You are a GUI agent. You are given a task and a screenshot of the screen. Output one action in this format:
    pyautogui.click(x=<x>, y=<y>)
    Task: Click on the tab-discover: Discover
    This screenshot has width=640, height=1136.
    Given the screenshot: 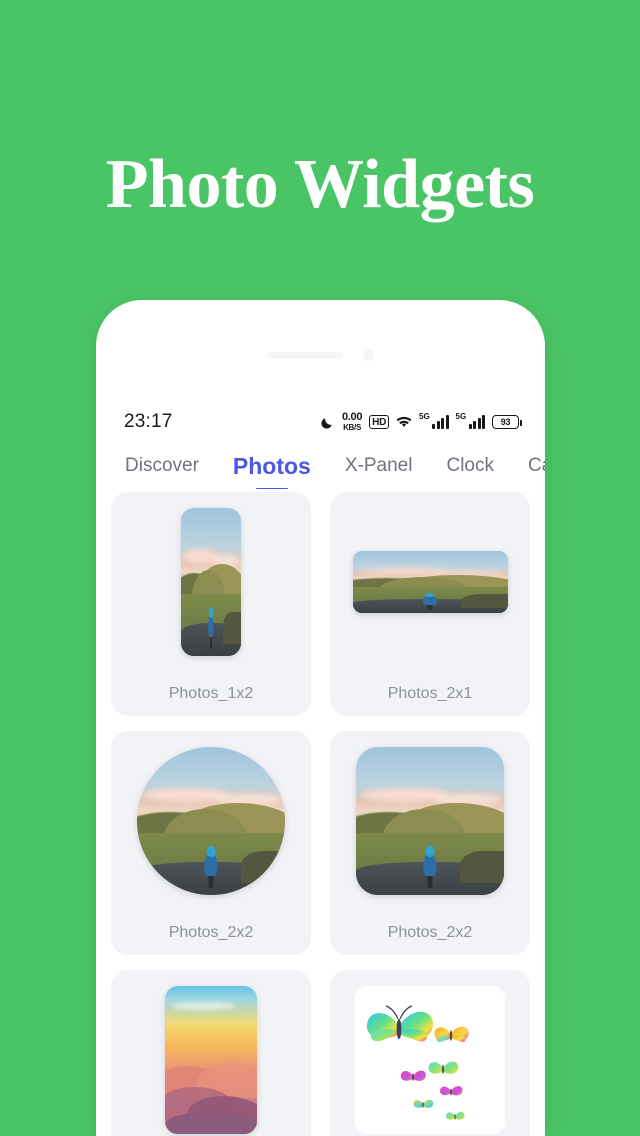 What is the action you would take?
    pyautogui.click(x=162, y=467)
    